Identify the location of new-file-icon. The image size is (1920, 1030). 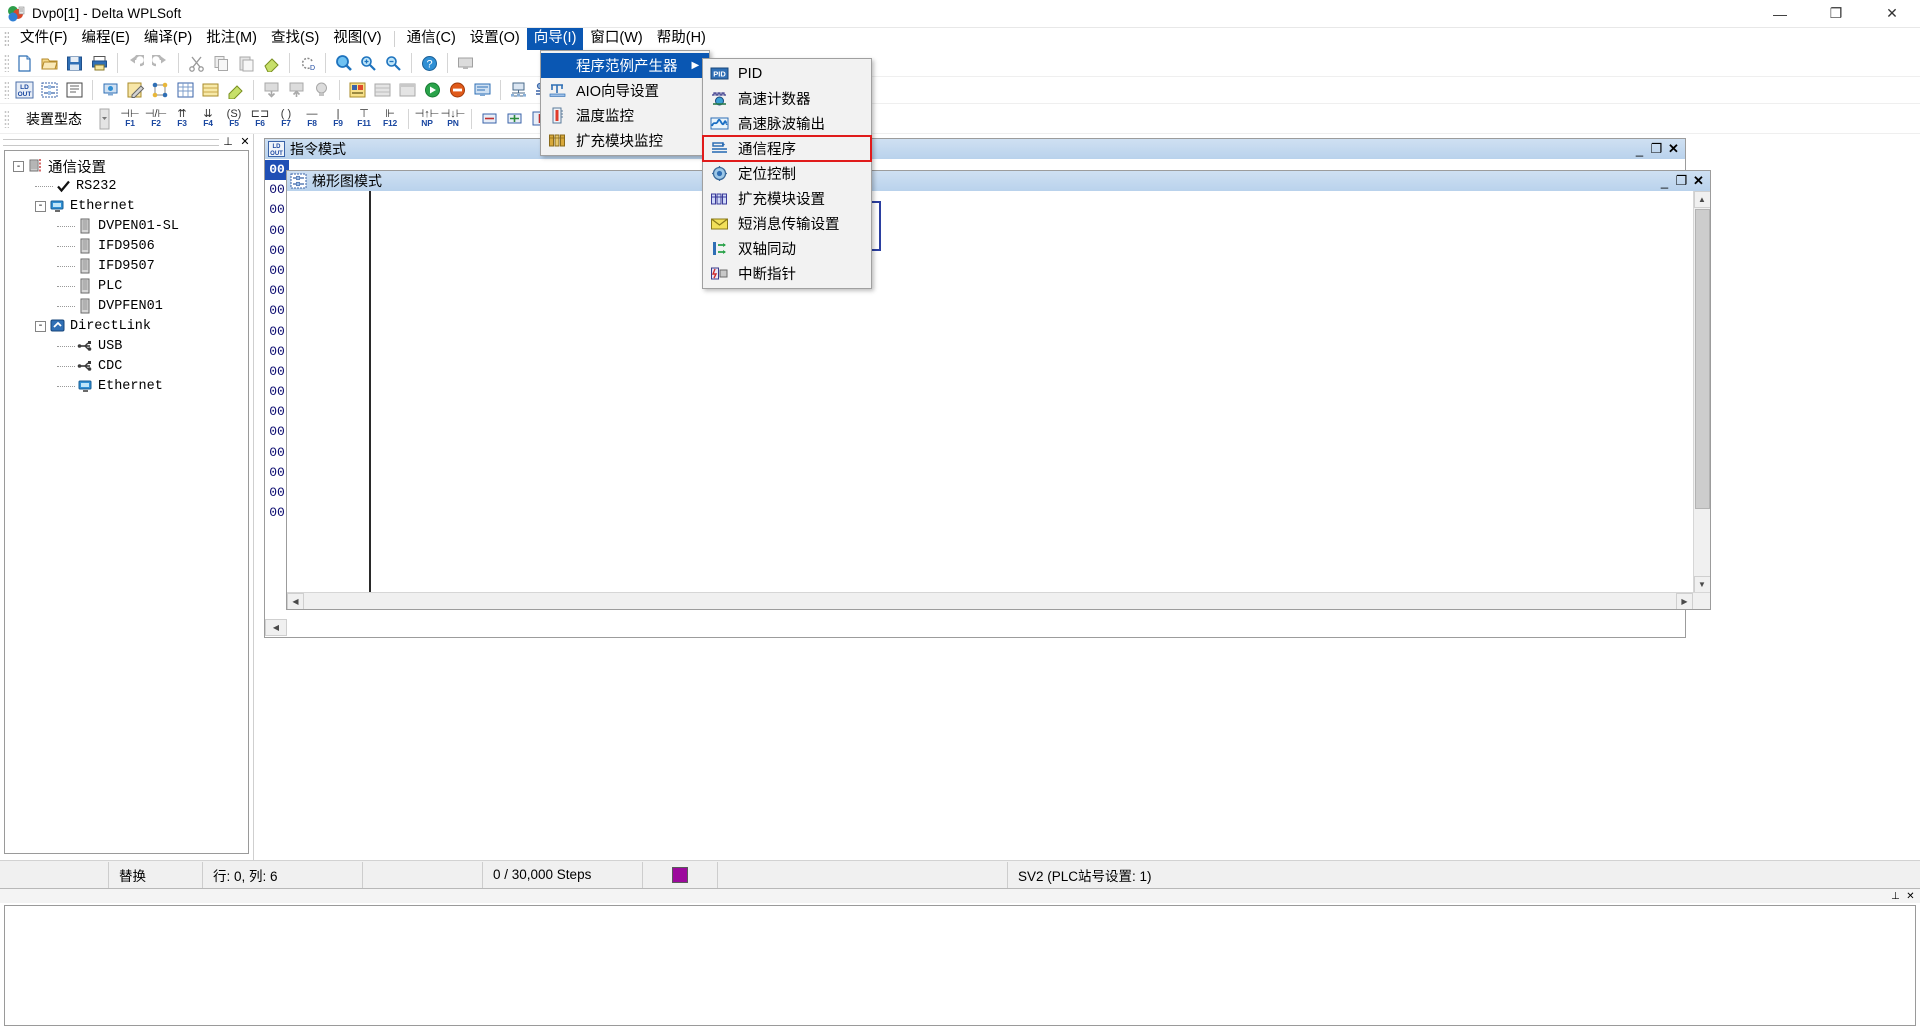
(24, 63).